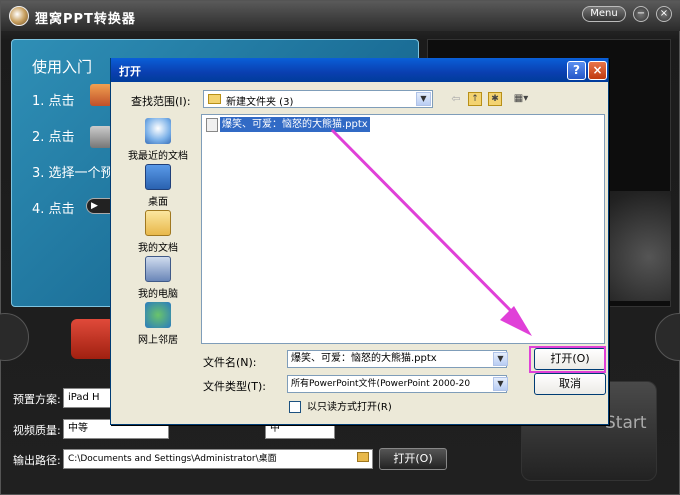 The width and height of the screenshot is (680, 495). What do you see at coordinates (214, 99) in the screenshot?
I see `folder-icon` at bounding box center [214, 99].